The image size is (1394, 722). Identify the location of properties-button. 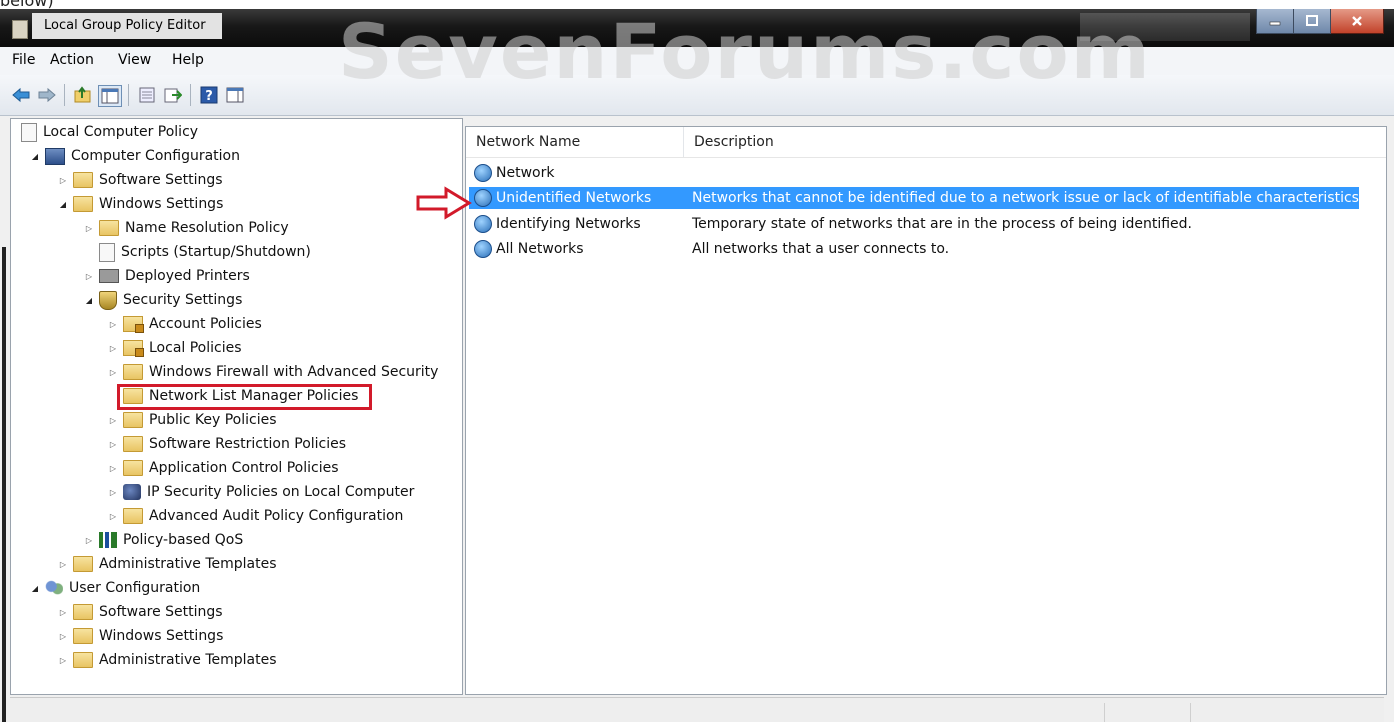
(147, 95).